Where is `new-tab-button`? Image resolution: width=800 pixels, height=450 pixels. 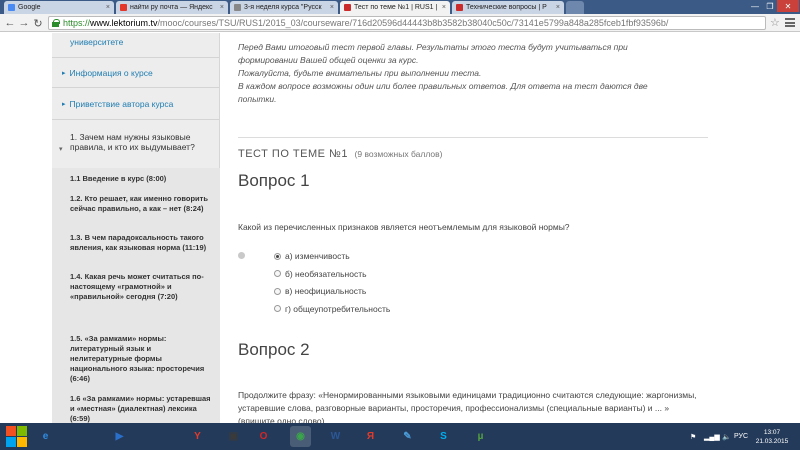
new-tab-button is located at coordinates (575, 7).